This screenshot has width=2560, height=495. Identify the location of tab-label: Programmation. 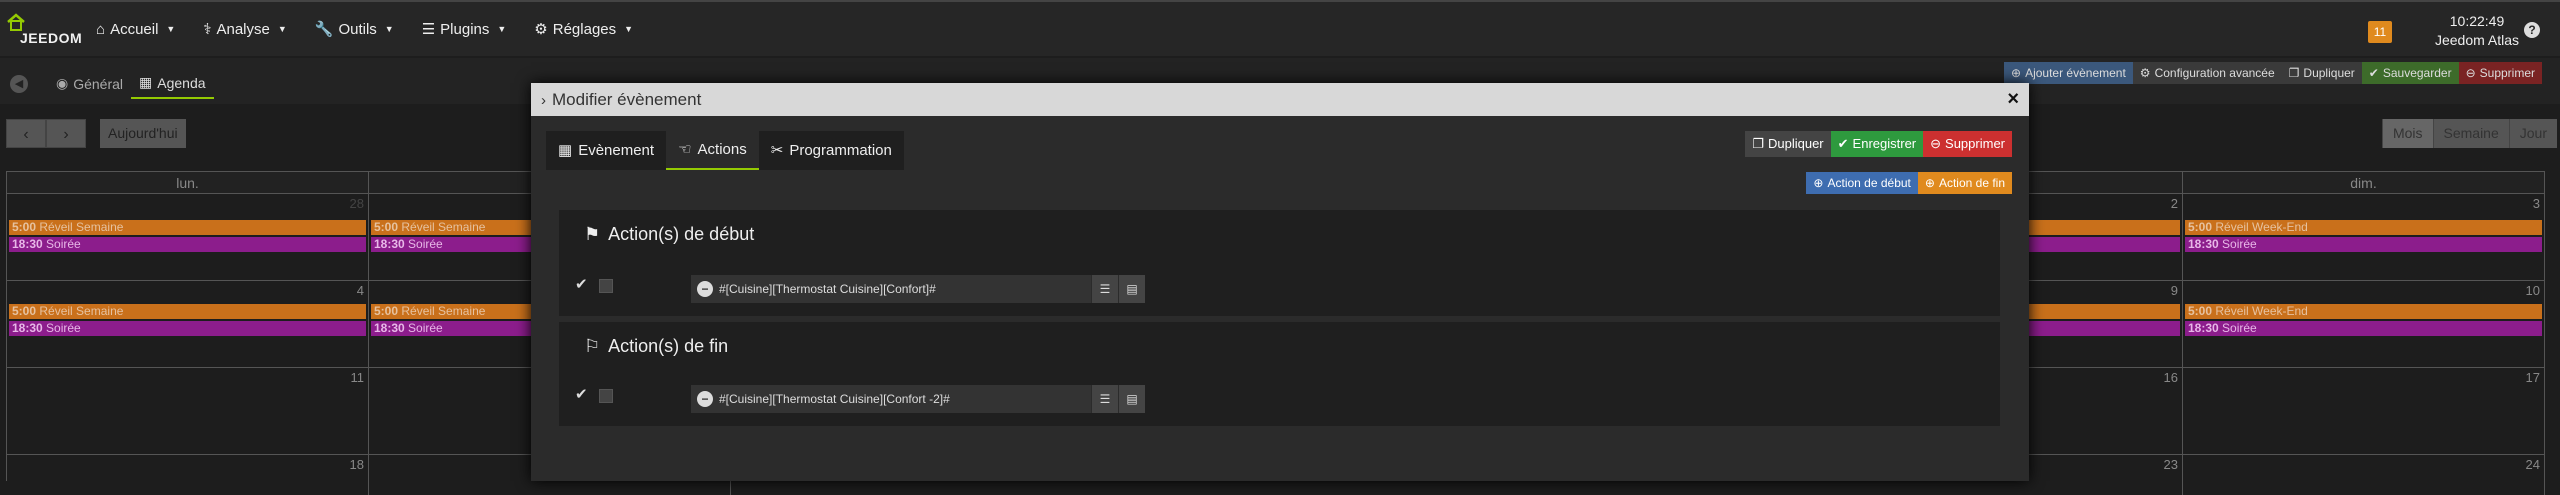
(840, 150).